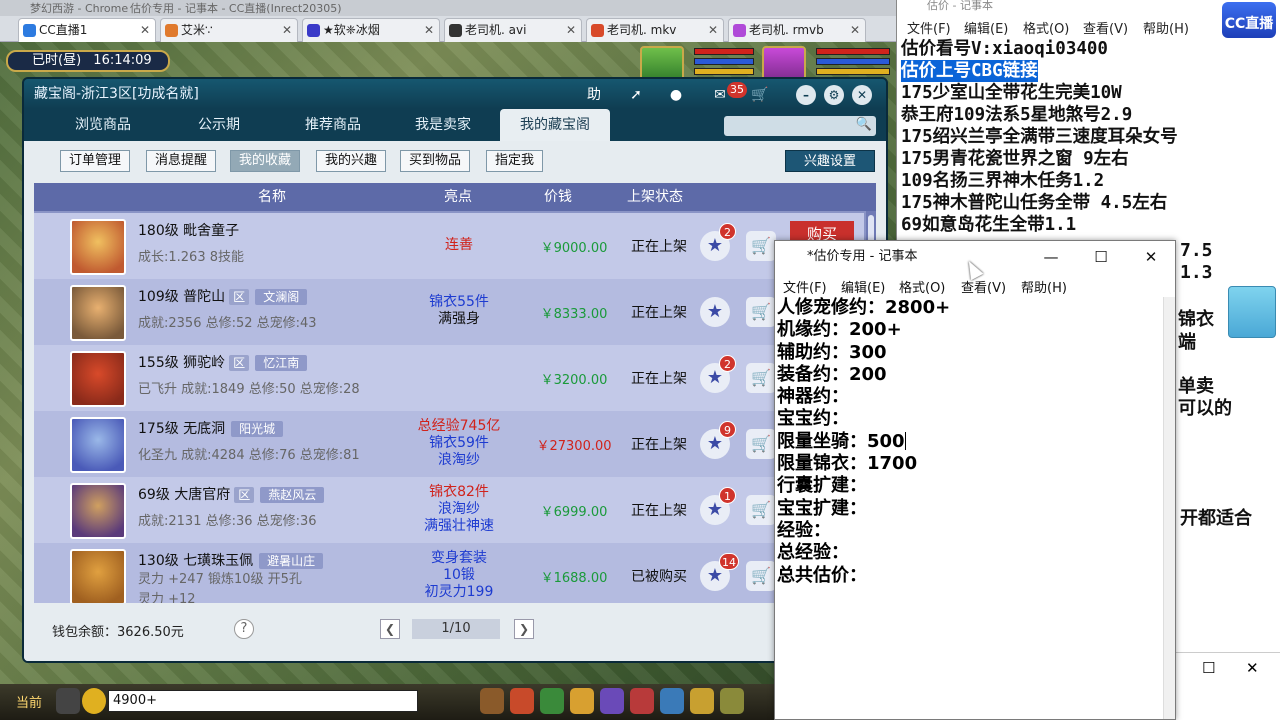 Image resolution: width=1280 pixels, height=720 pixels. I want to click on server-tag: 忆江南, so click(281, 363).